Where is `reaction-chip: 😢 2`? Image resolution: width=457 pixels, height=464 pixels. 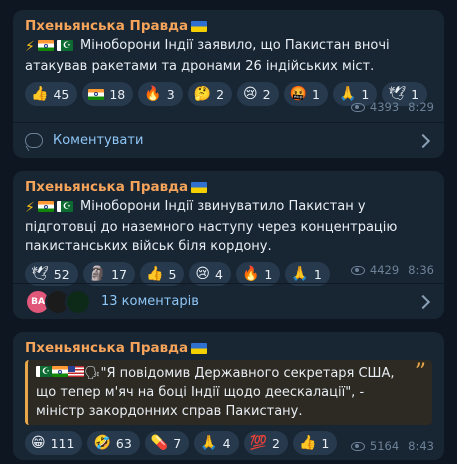 reaction-chip: 😢 2 is located at coordinates (258, 94).